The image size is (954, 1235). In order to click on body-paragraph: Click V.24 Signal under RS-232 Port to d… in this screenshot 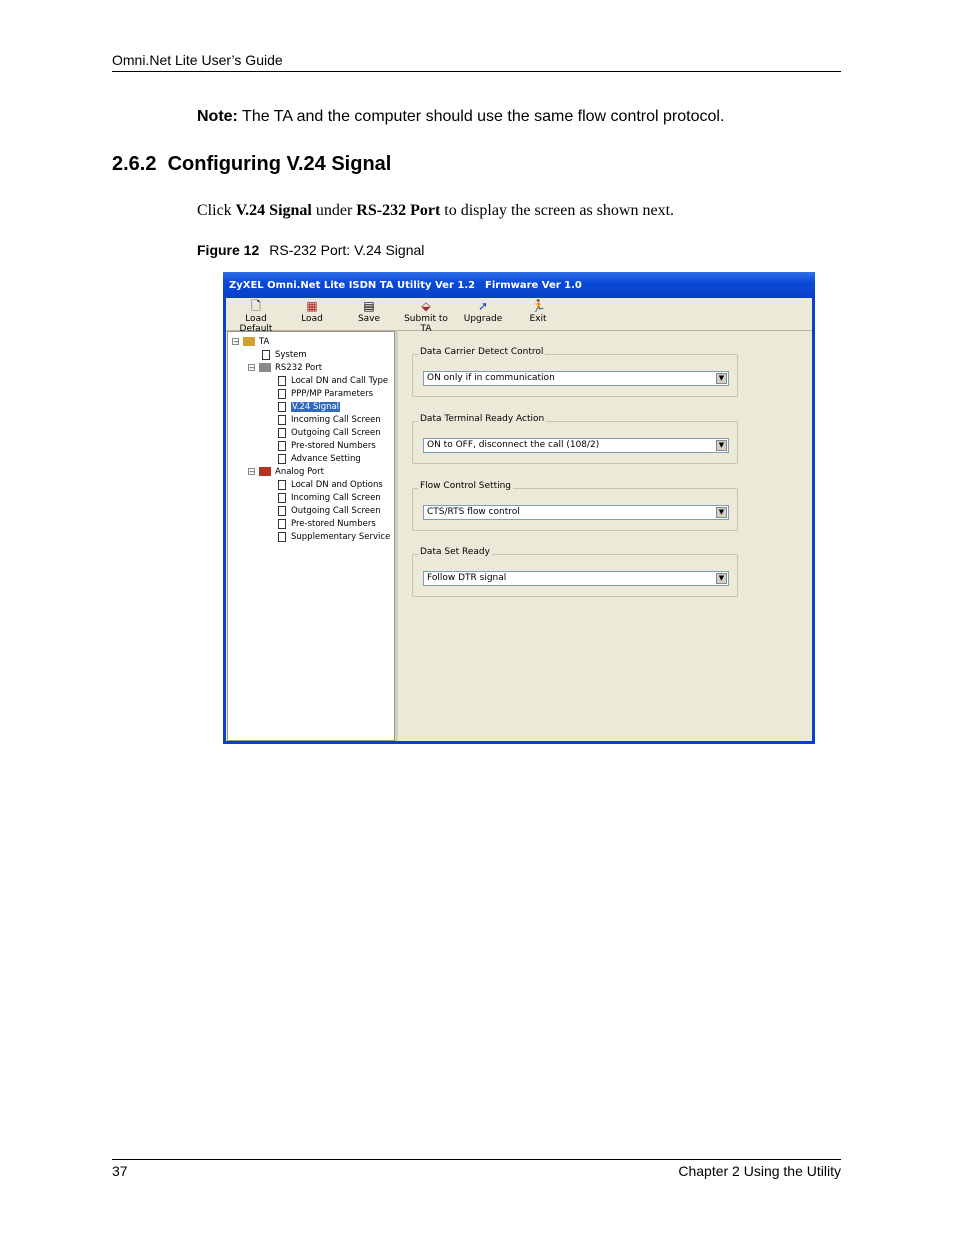, I will do `click(435, 211)`.